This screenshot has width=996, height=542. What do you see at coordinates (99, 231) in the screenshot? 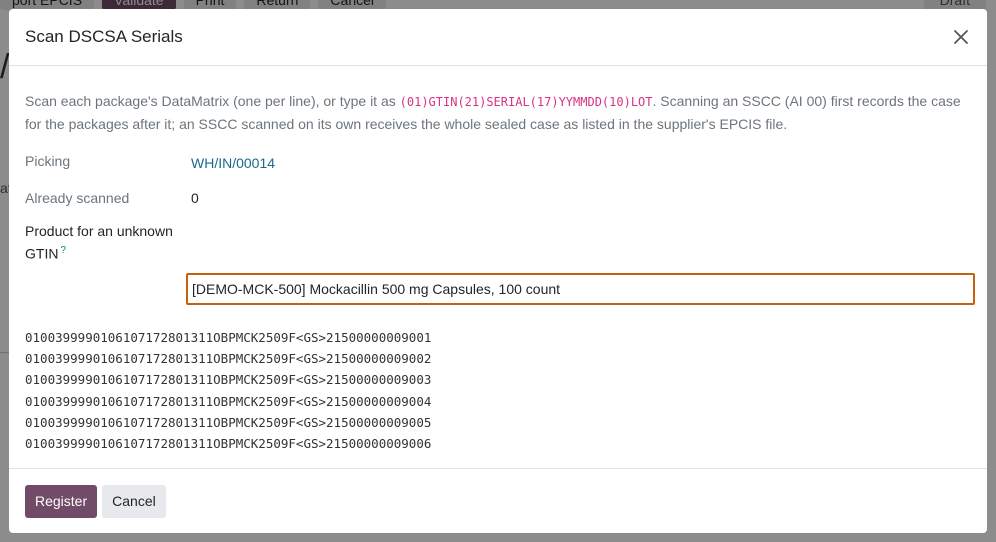
I see `unknown-gtin-label-line1: Product for an unknown` at bounding box center [99, 231].